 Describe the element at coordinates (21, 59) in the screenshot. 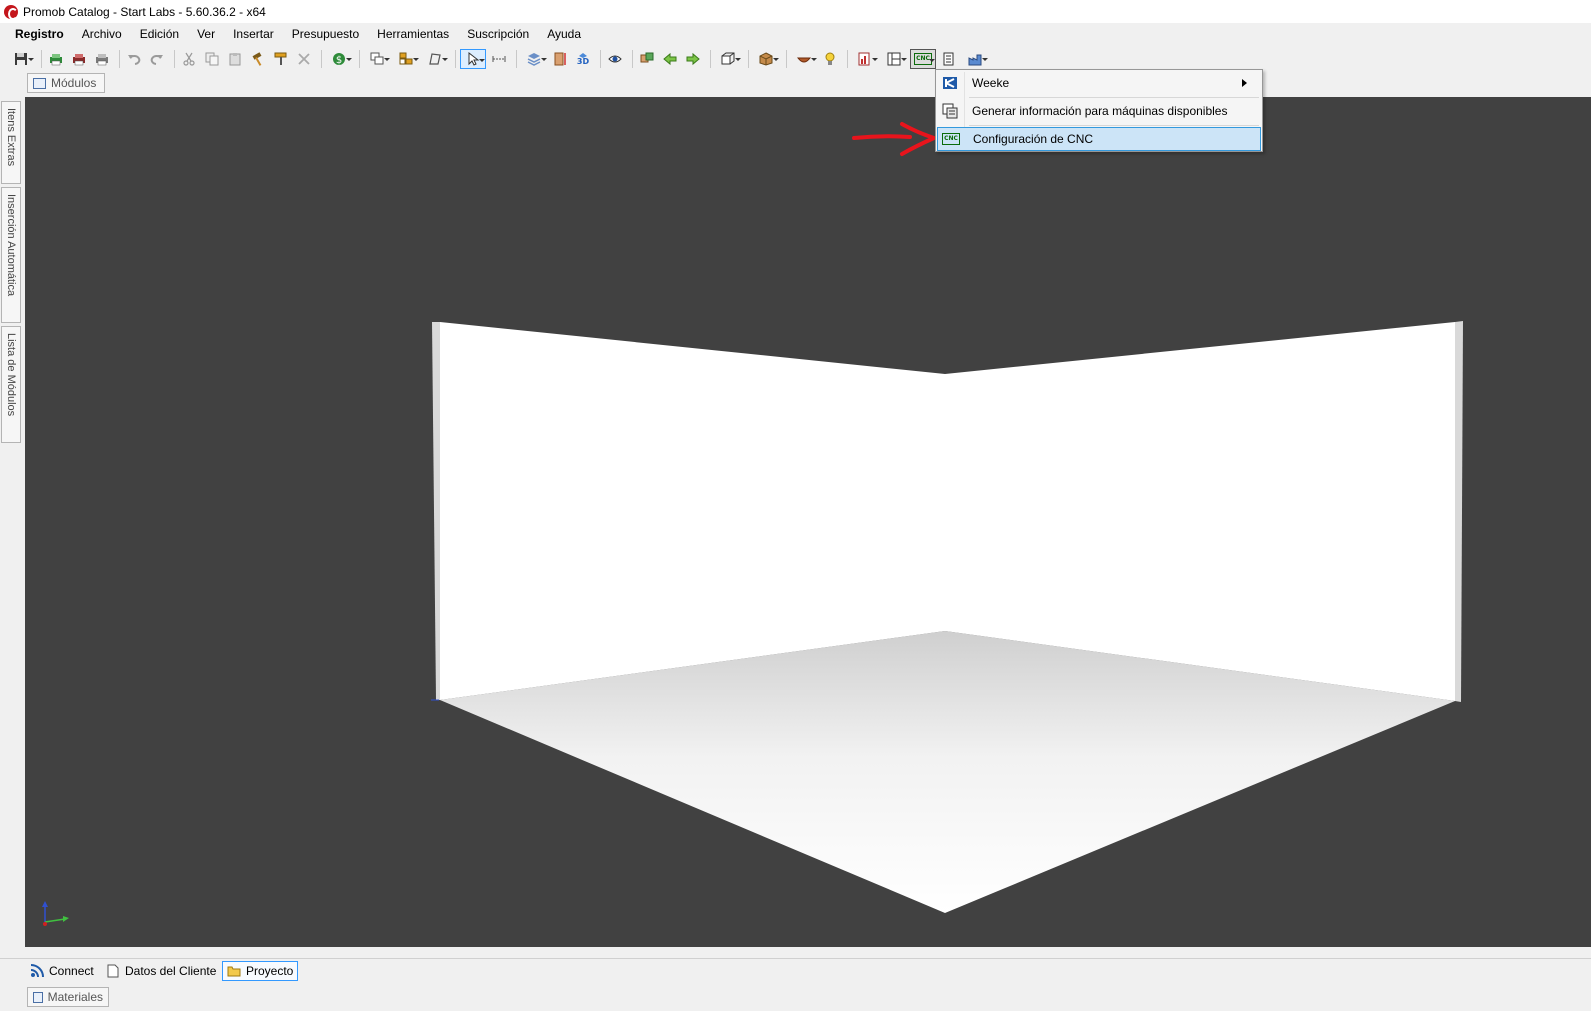

I see `save-button` at that location.